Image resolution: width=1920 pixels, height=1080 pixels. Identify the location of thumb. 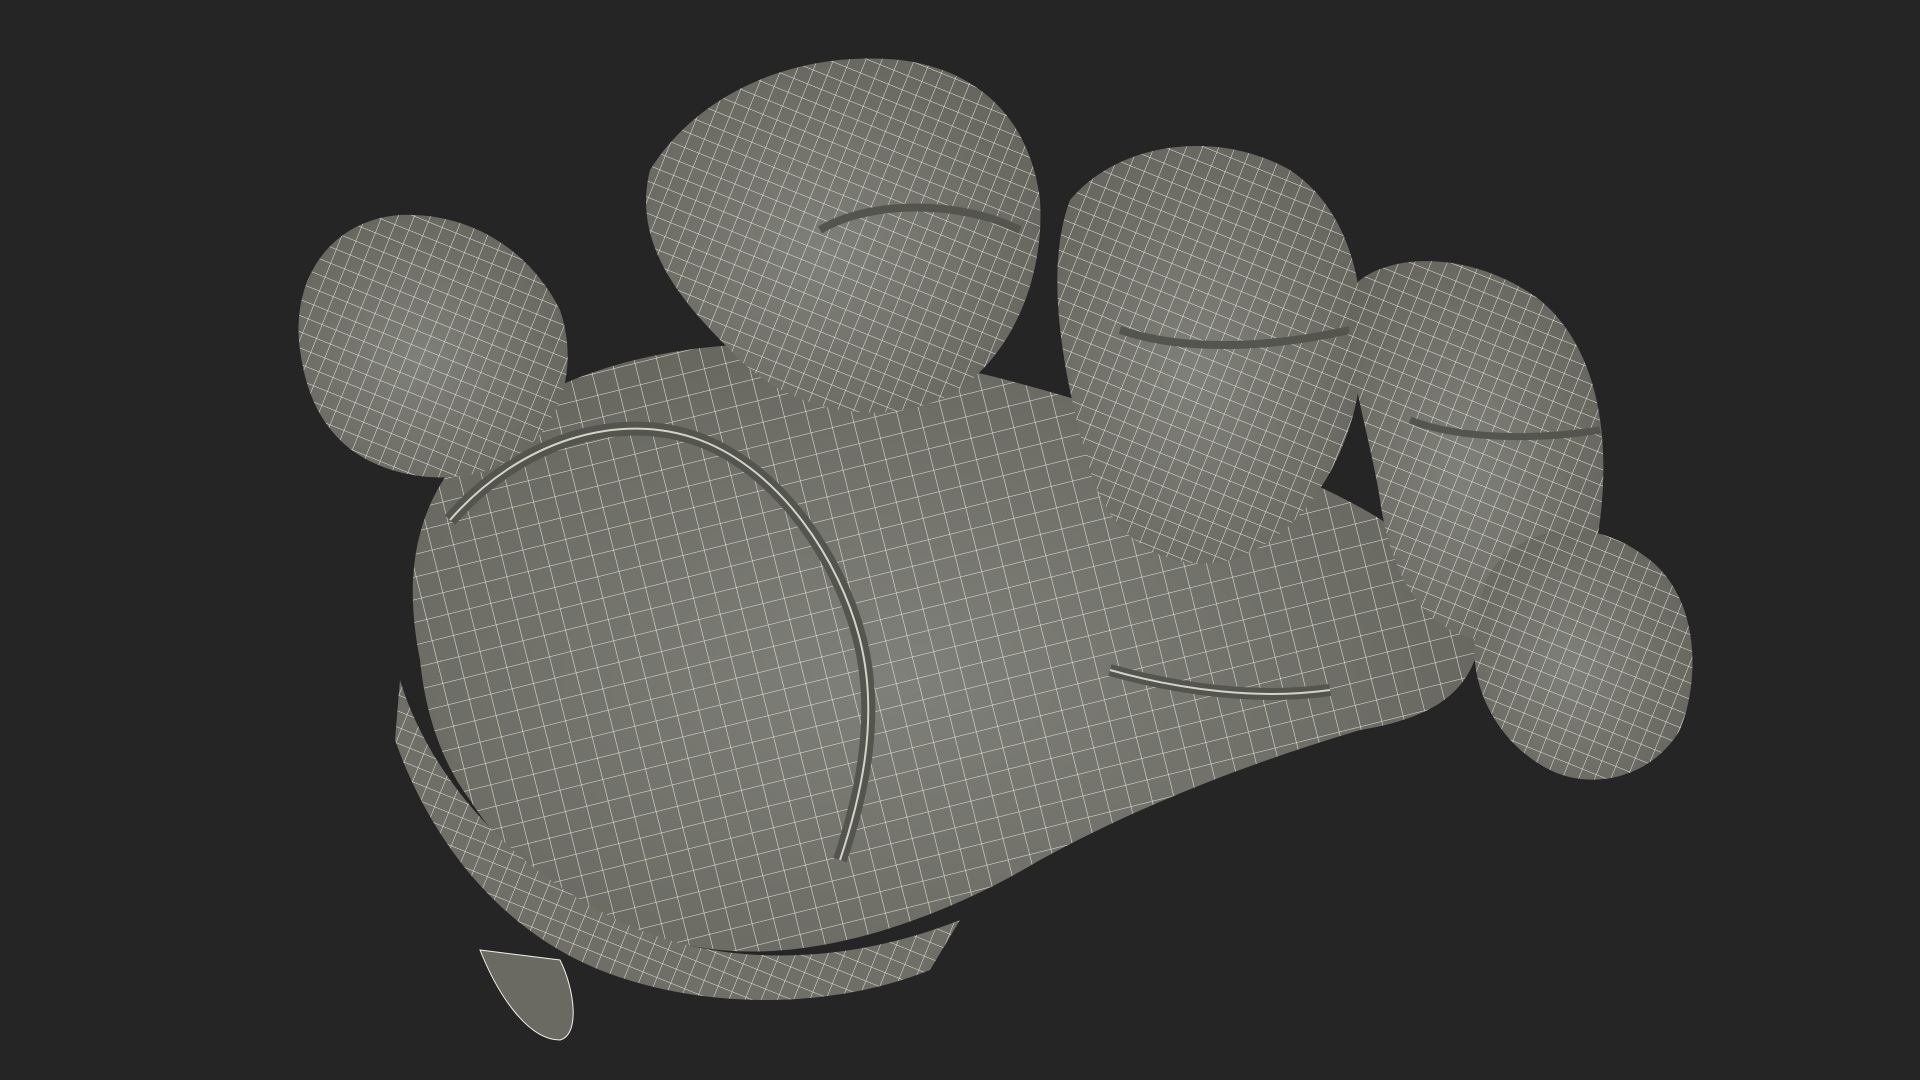
(433, 346).